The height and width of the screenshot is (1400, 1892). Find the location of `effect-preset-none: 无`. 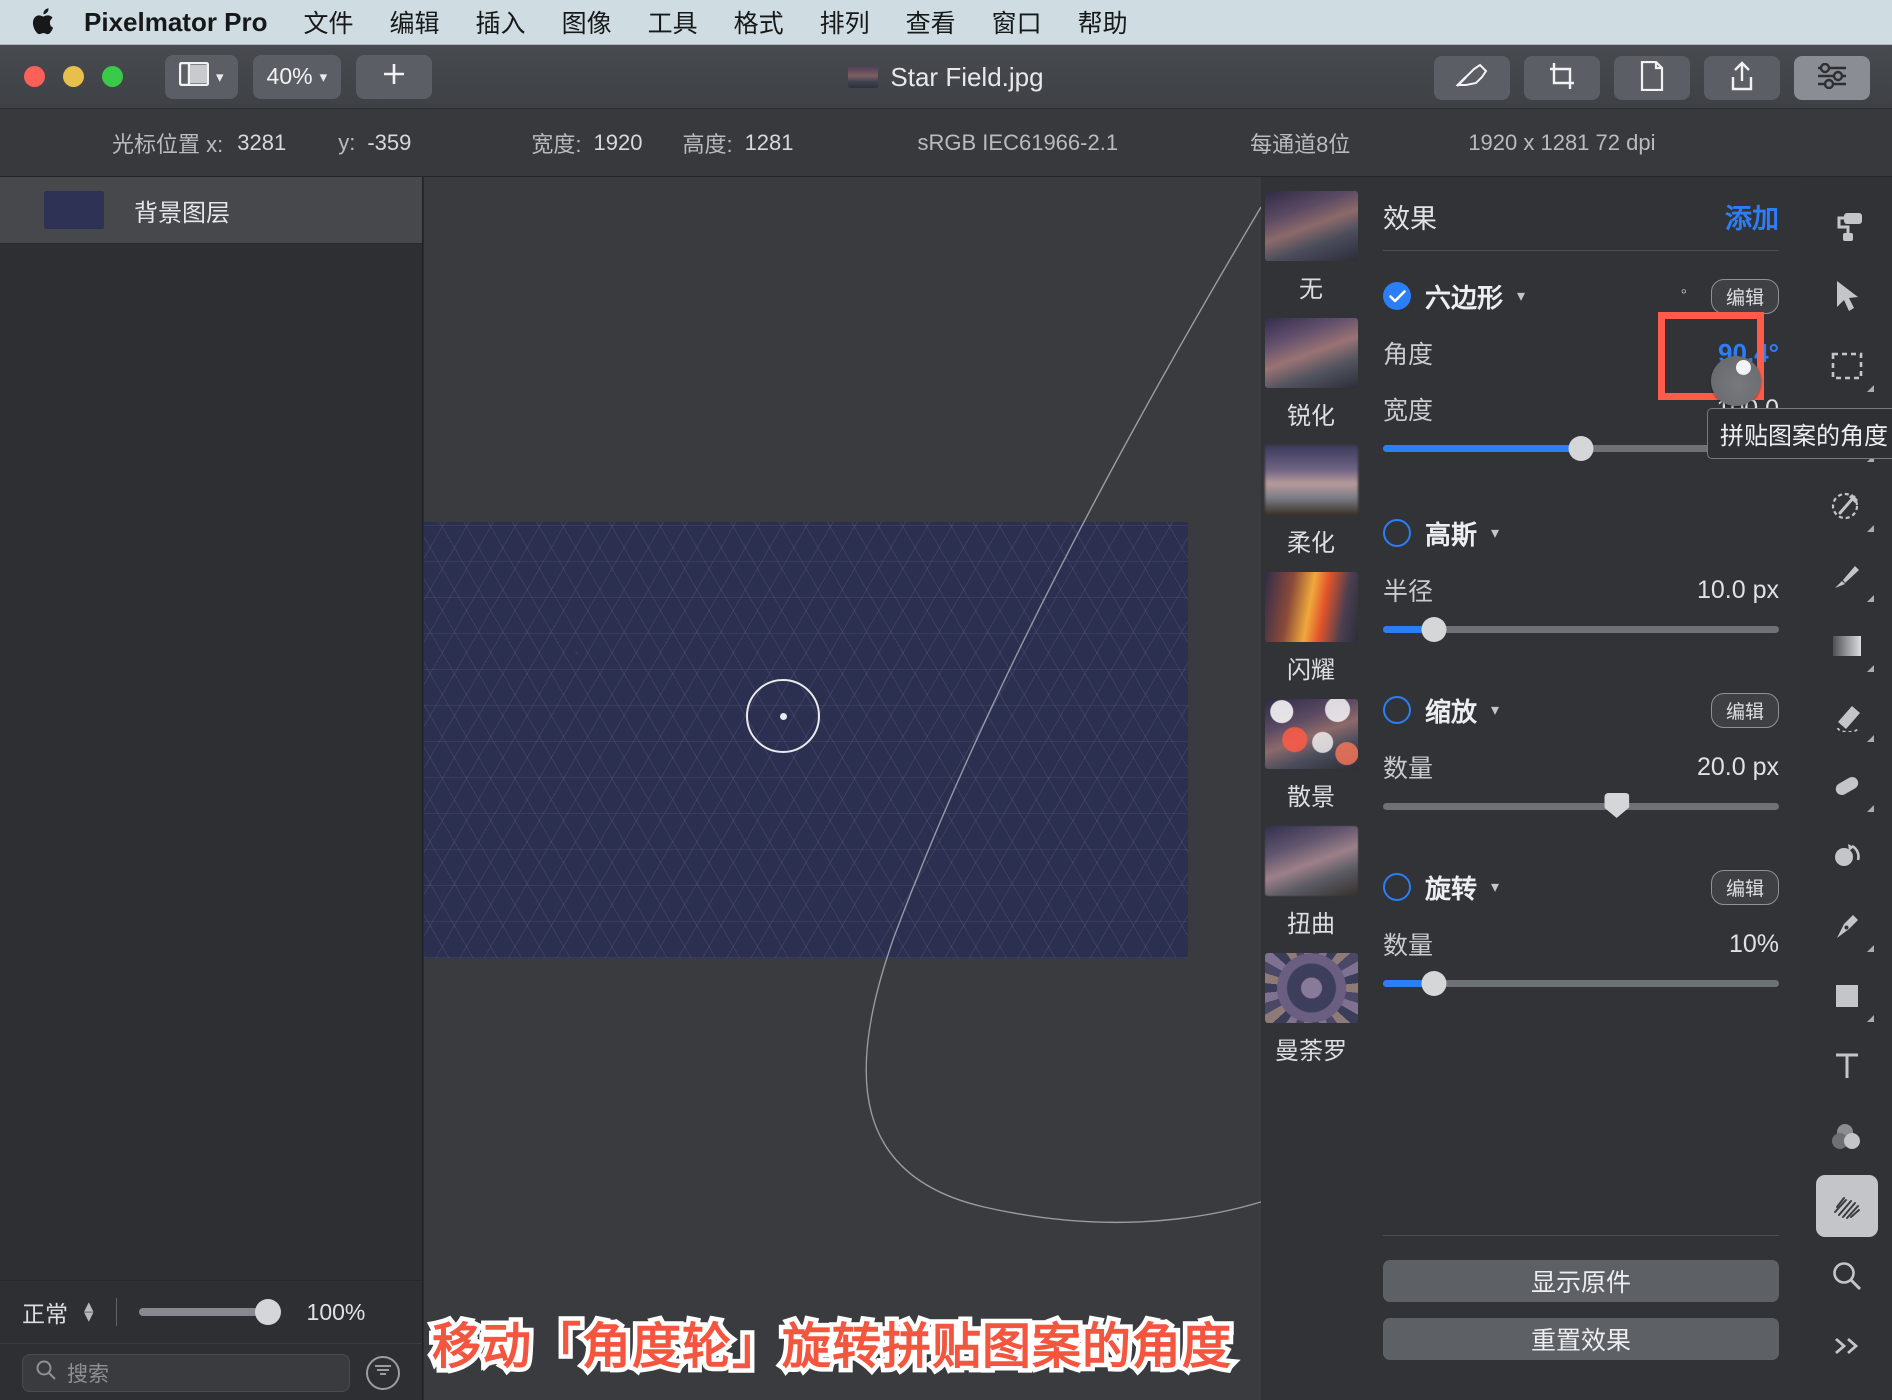

effect-preset-none: 无 is located at coordinates (1311, 247).